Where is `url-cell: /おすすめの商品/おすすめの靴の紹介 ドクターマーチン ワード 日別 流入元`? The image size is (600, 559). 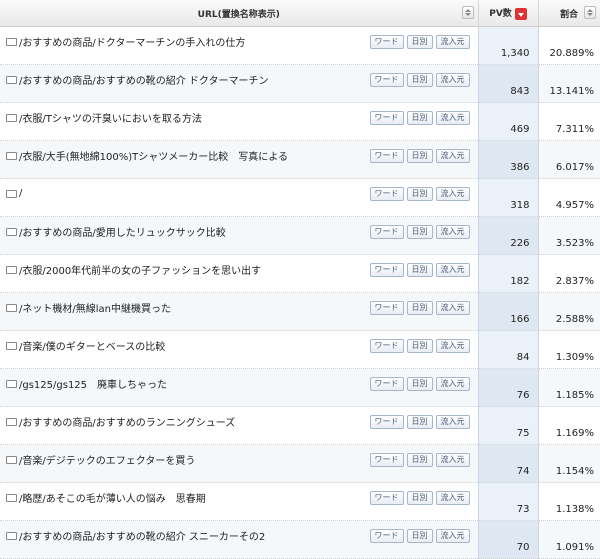 url-cell: /おすすめの商品/おすすめの靴の紹介 ドクターマーチン ワード 日別 流入元 is located at coordinates (239, 83).